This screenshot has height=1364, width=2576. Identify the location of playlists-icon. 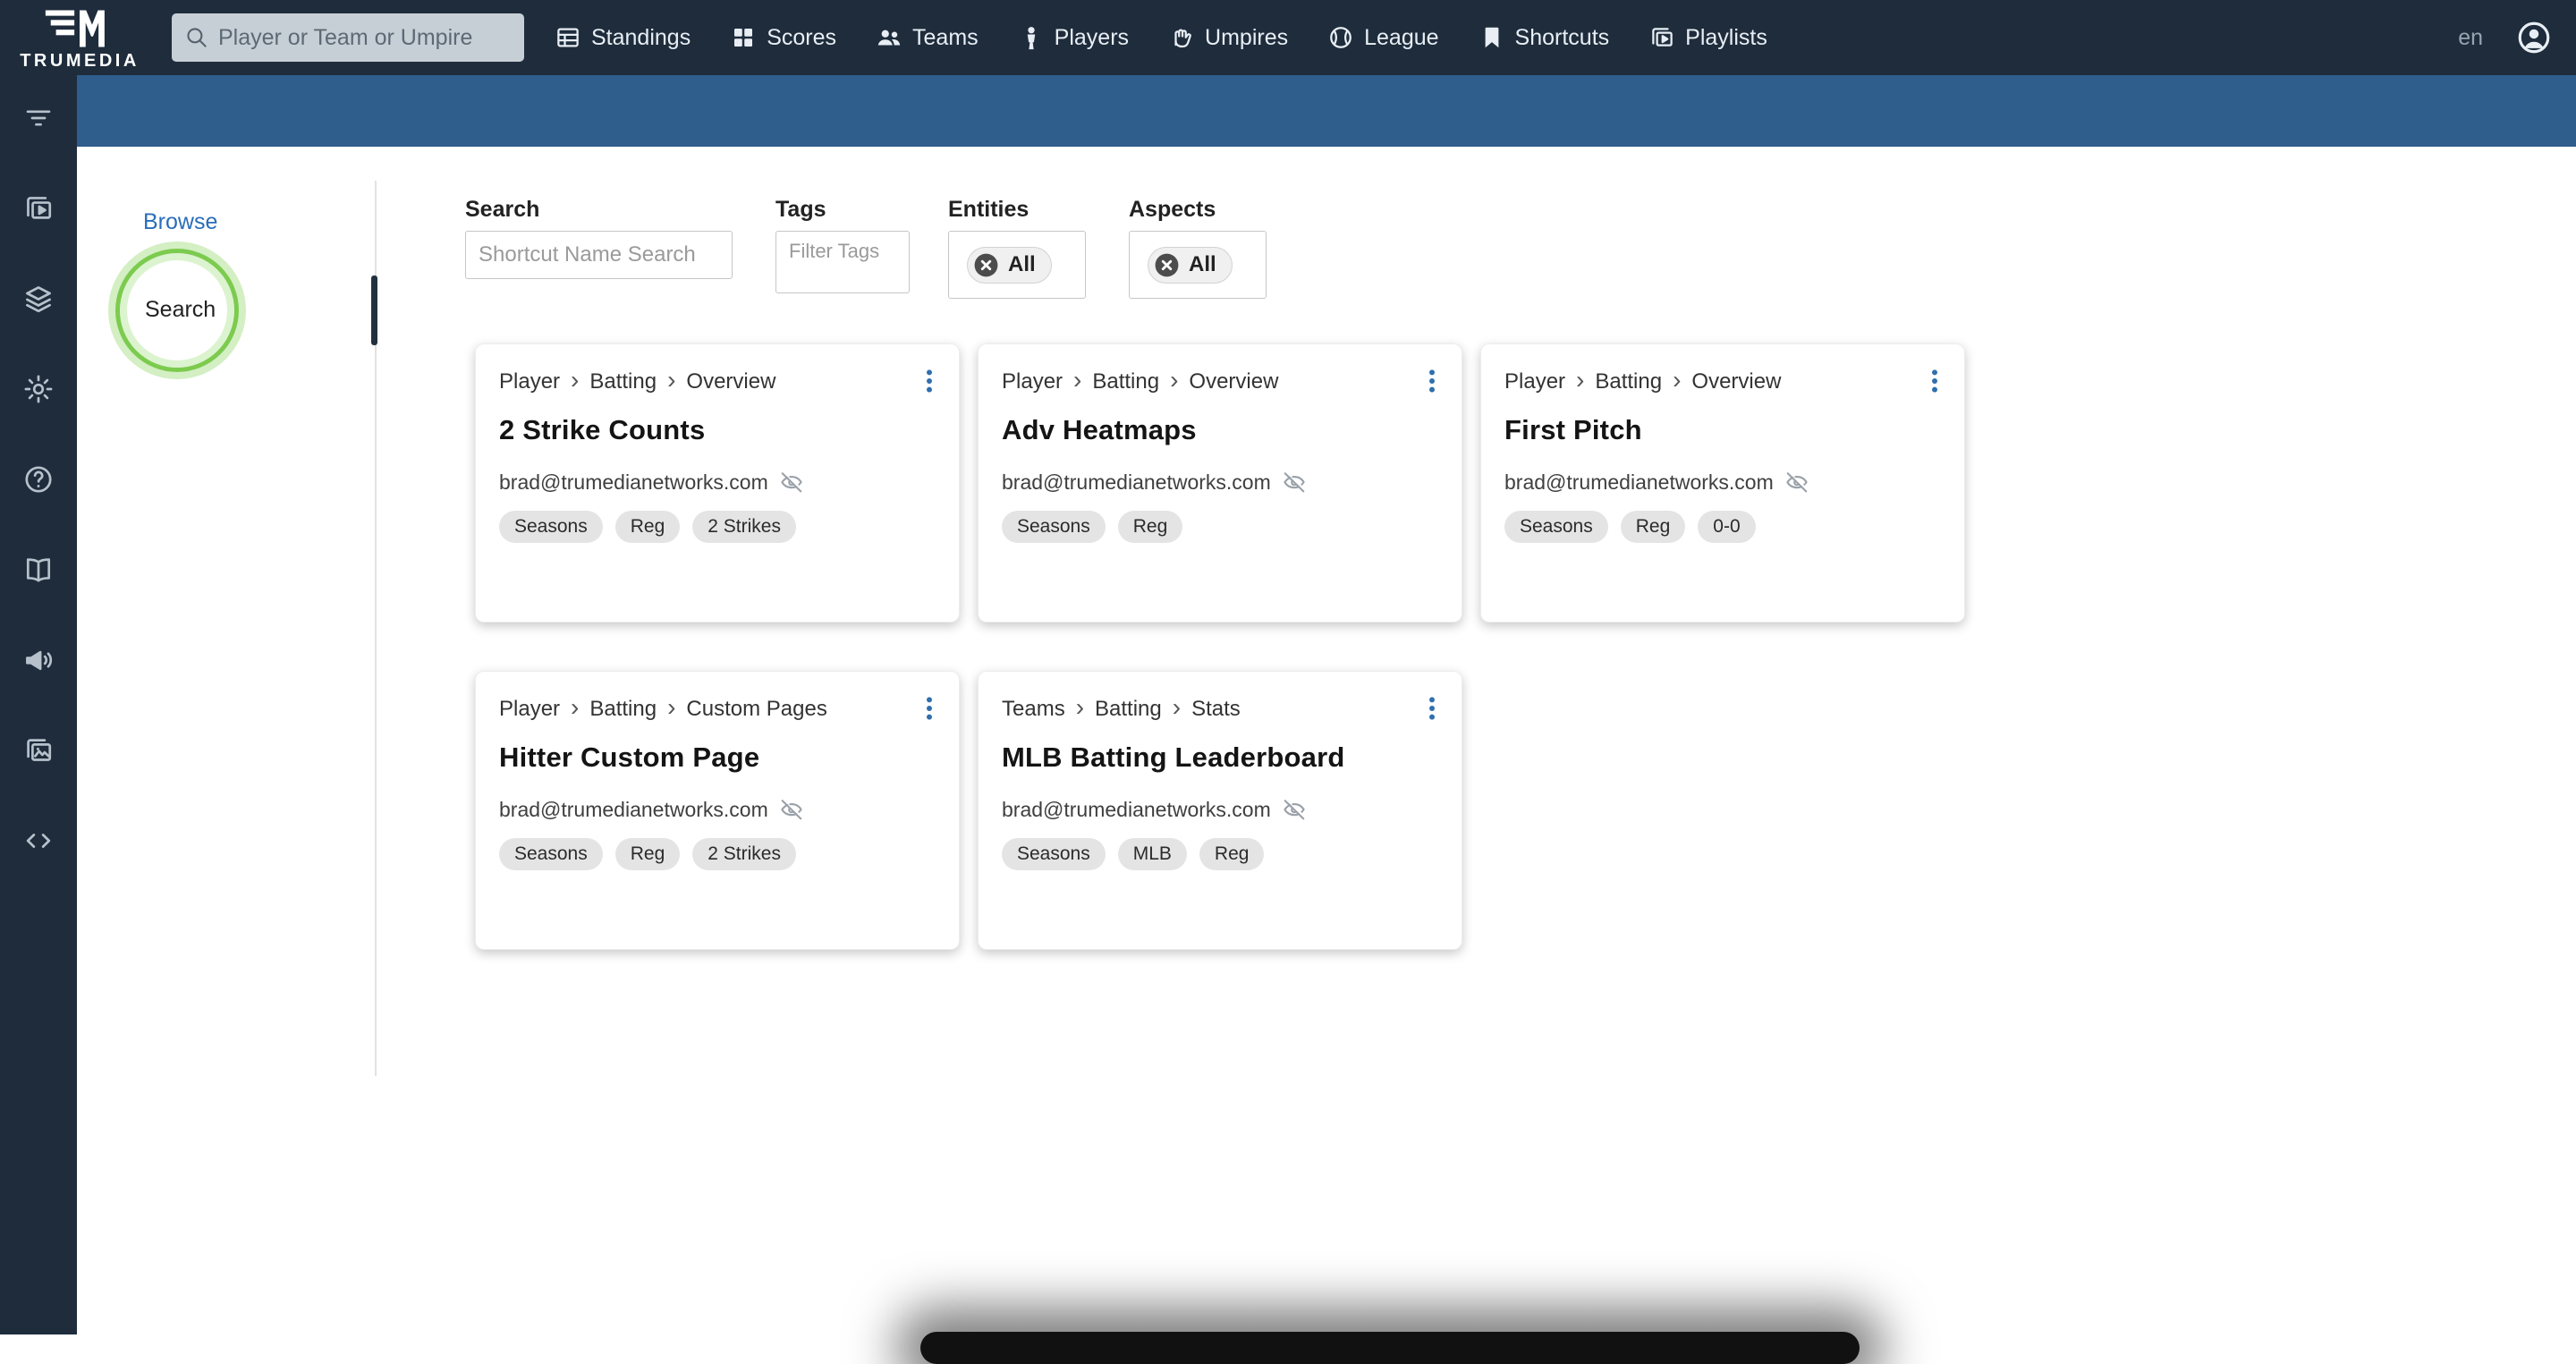
(1661, 37).